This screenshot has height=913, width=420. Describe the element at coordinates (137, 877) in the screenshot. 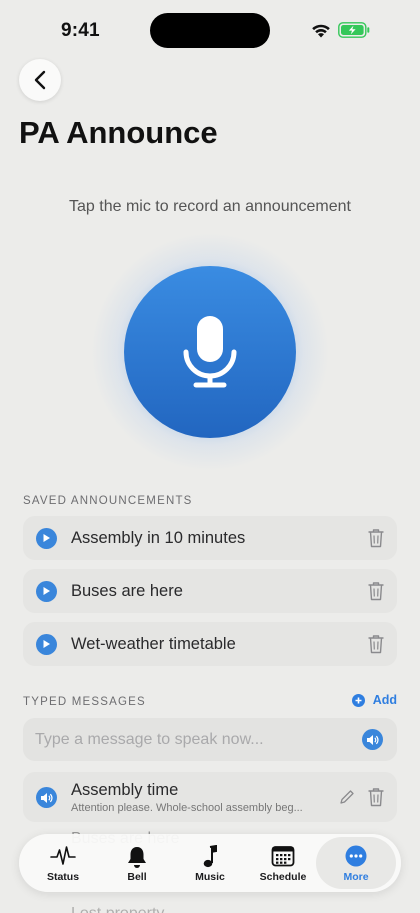

I see `tab-label: Bell` at that location.